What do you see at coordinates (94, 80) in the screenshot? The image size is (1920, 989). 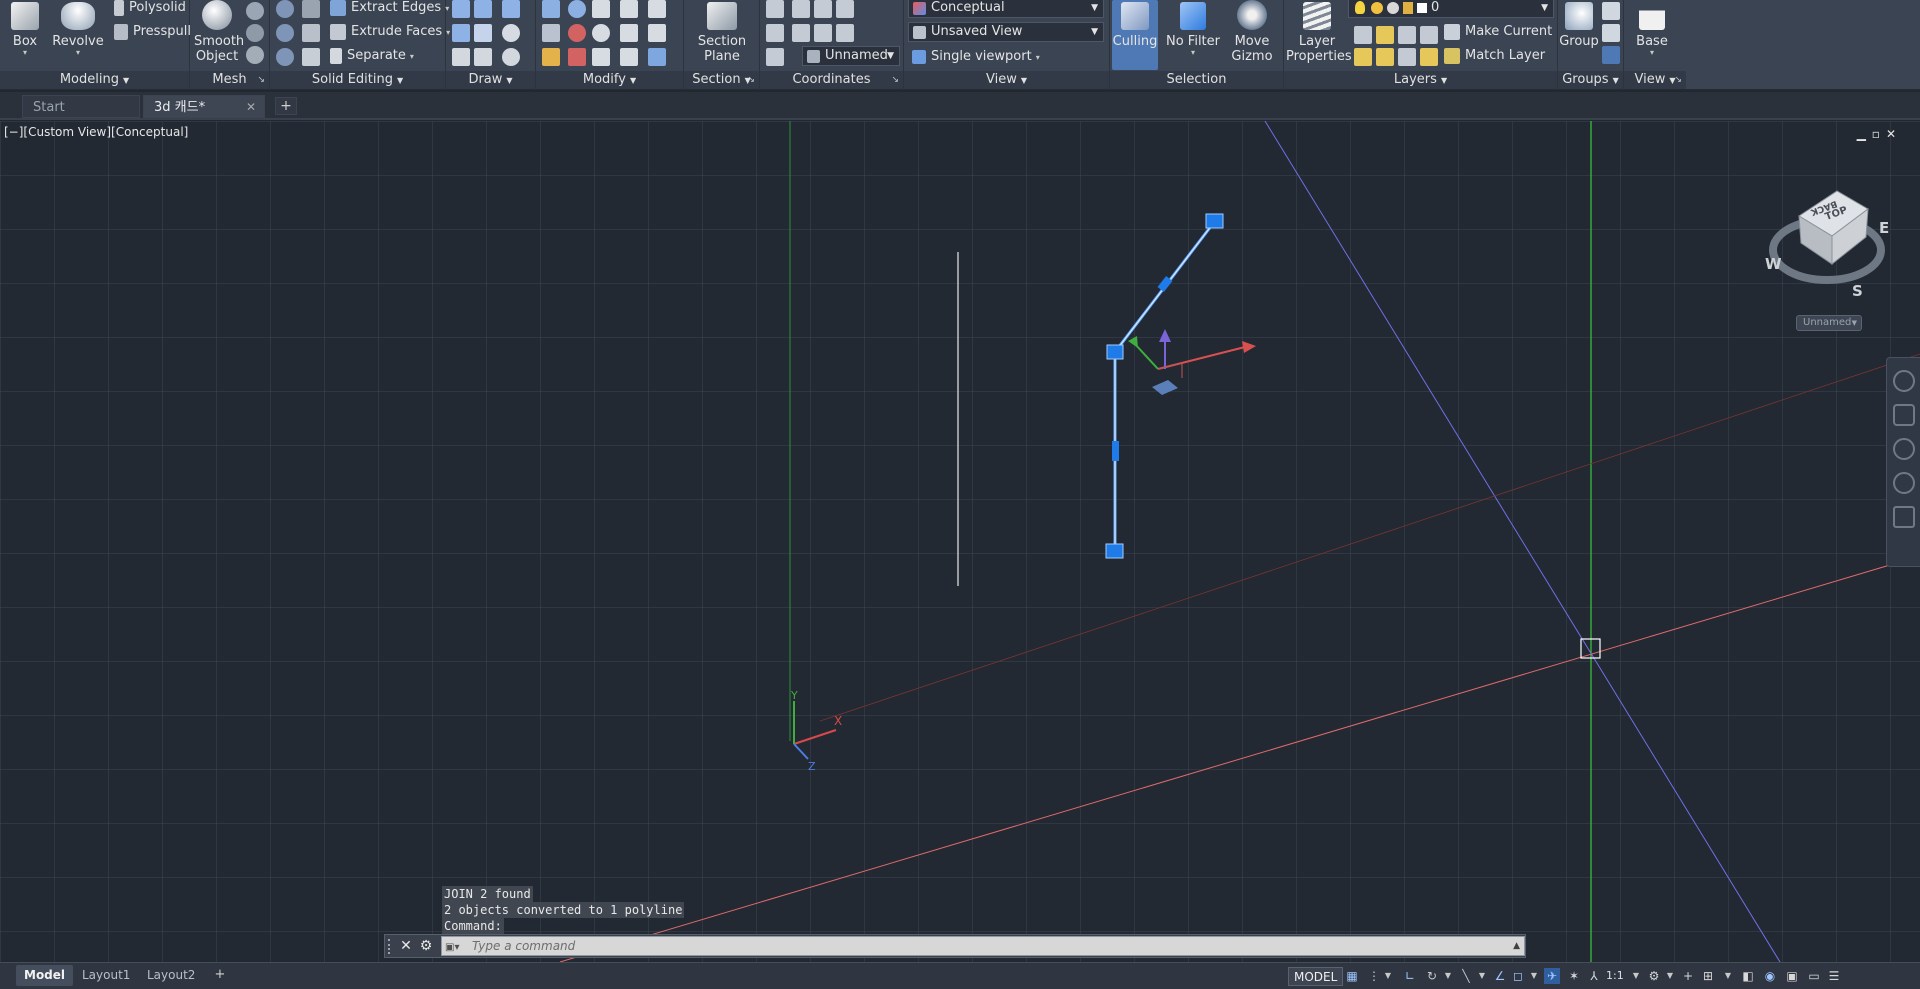 I see `modeling-panel-title: Modeling ▼` at bounding box center [94, 80].